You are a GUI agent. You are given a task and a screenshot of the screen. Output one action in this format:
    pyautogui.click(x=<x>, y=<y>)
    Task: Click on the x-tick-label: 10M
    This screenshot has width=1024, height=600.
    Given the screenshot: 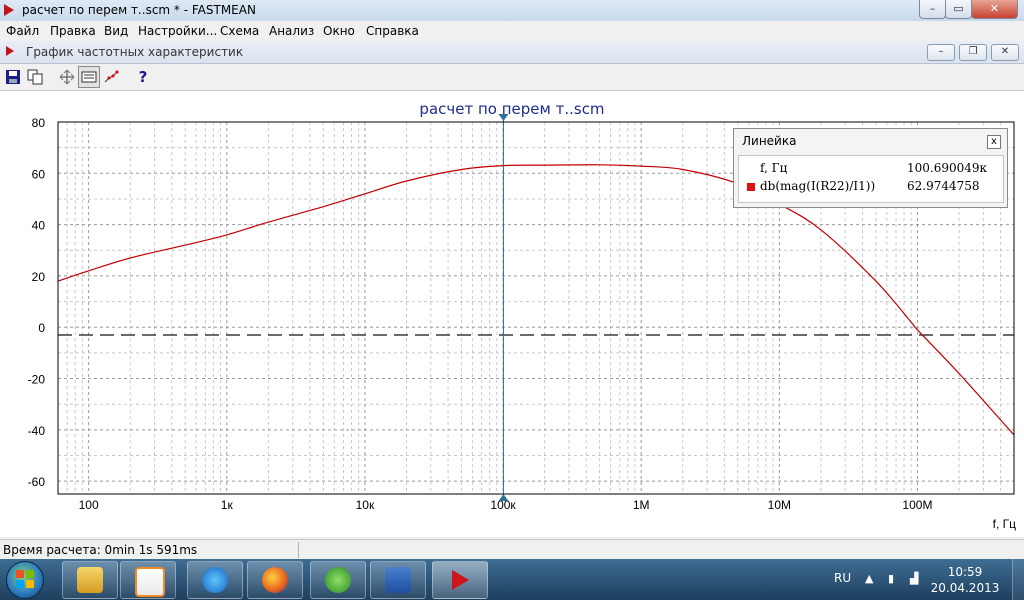 What is the action you would take?
    pyautogui.click(x=779, y=505)
    